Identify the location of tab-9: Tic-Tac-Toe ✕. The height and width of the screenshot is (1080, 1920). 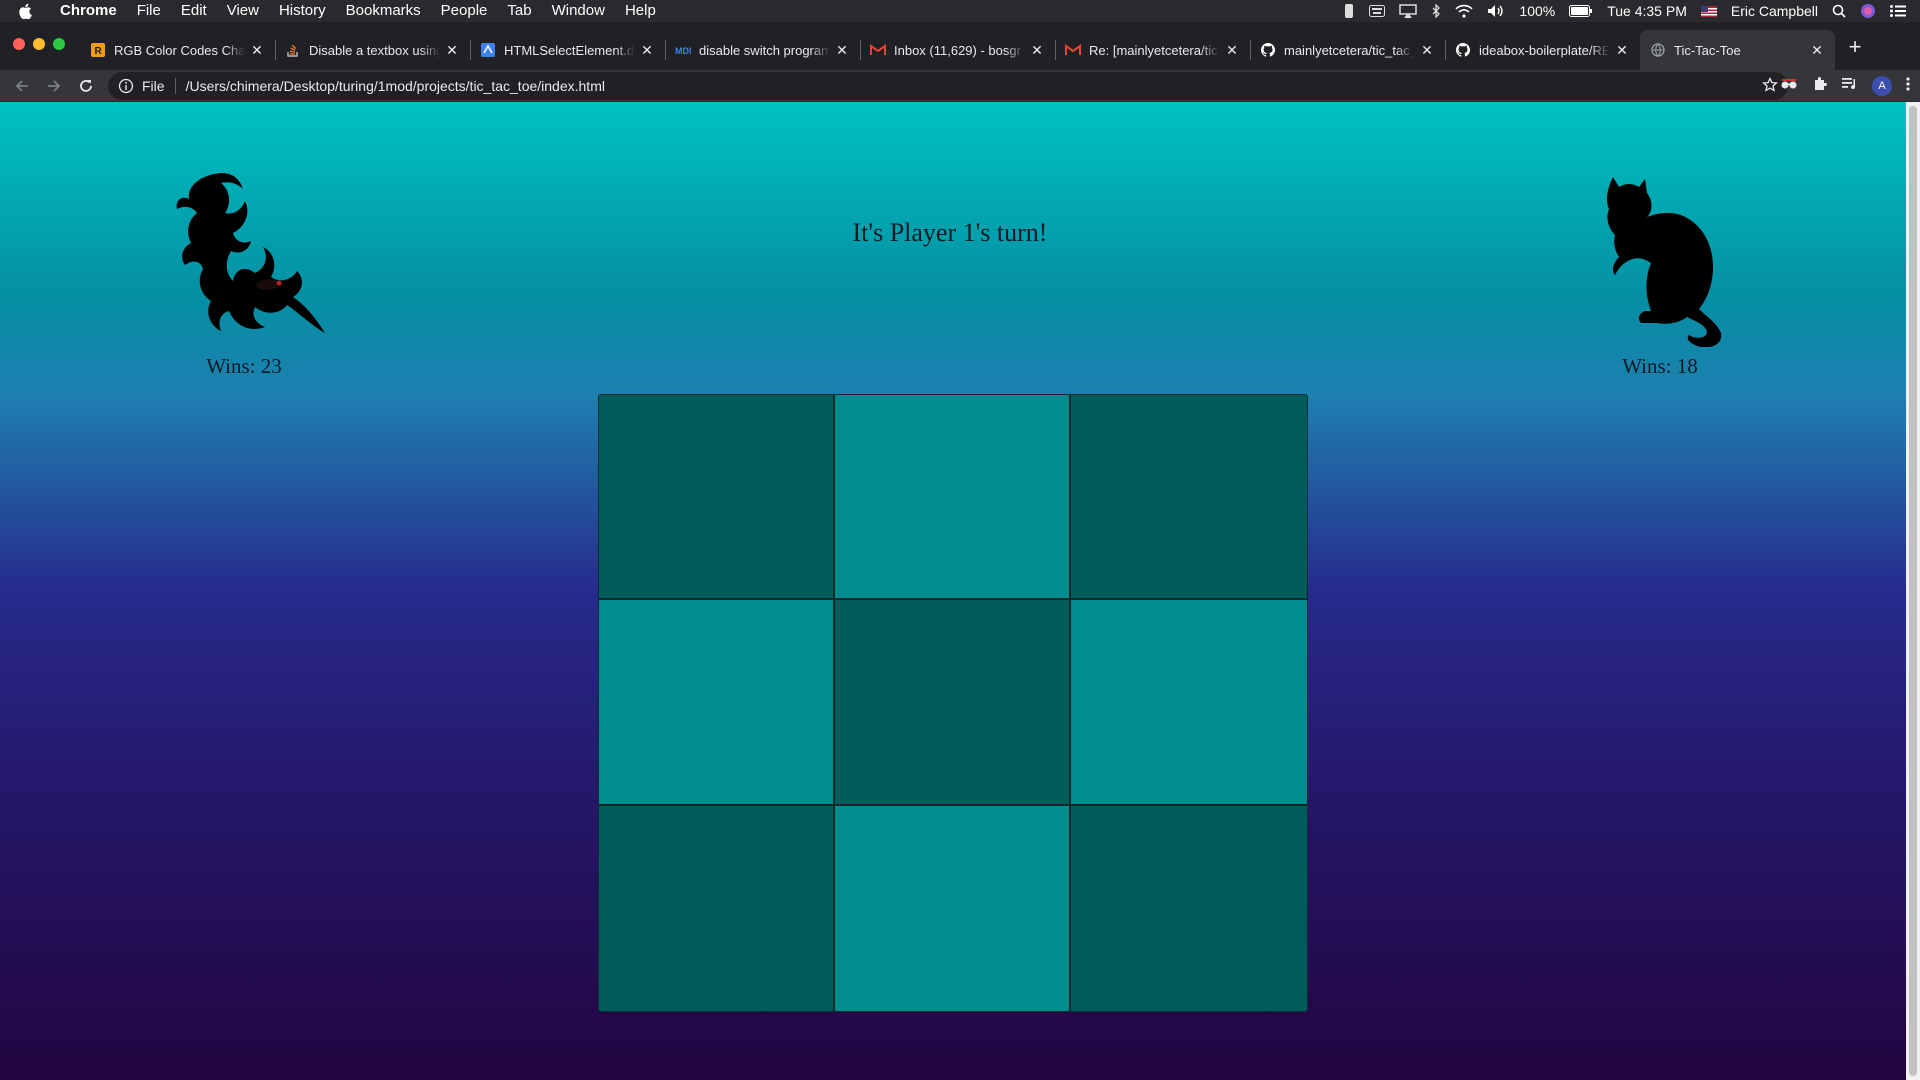
(1737, 50).